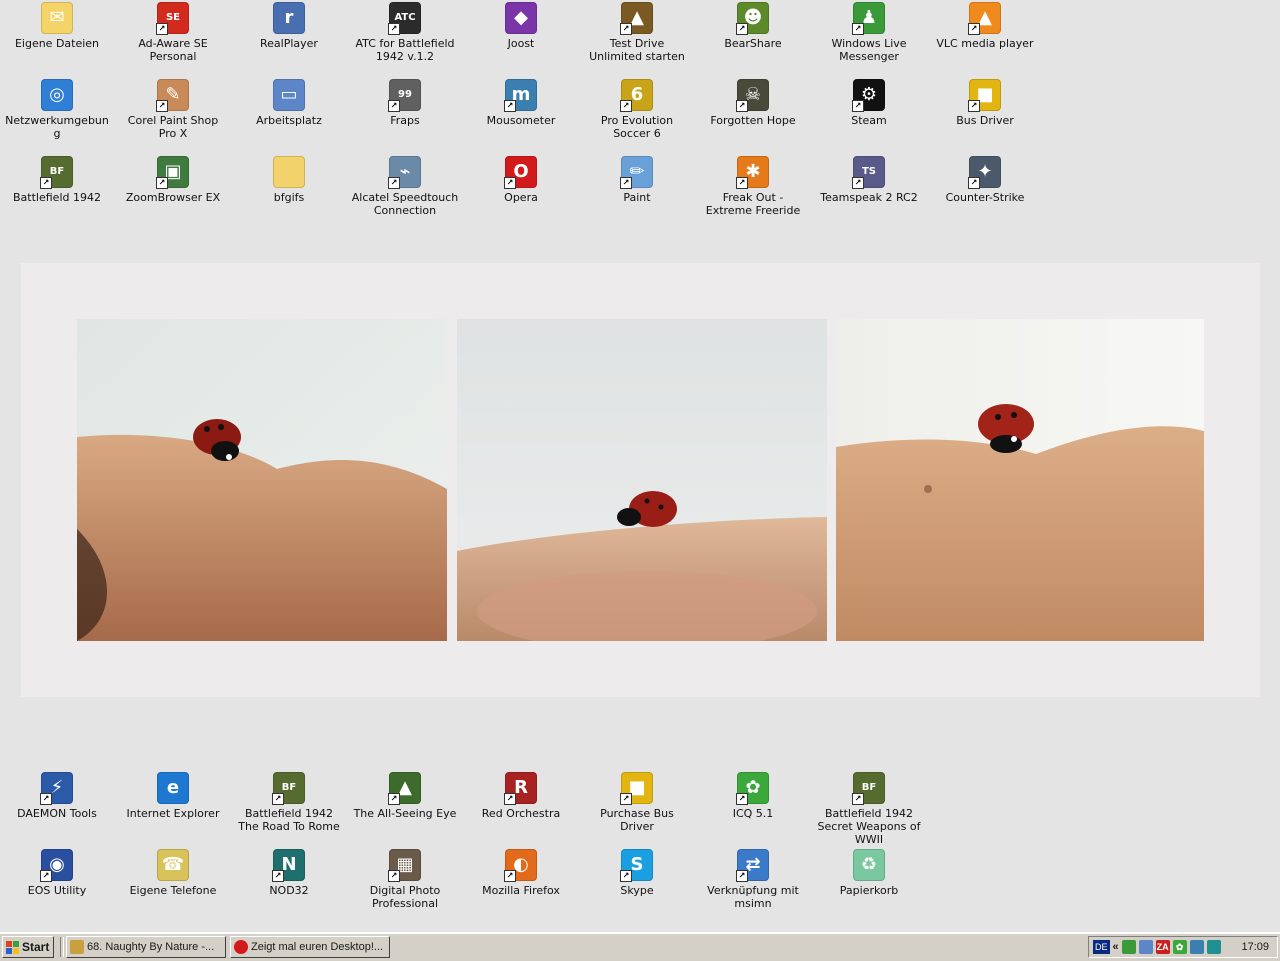 The width and height of the screenshot is (1280, 961). I want to click on desktop-icon: ◆ Joost, so click(521, 26).